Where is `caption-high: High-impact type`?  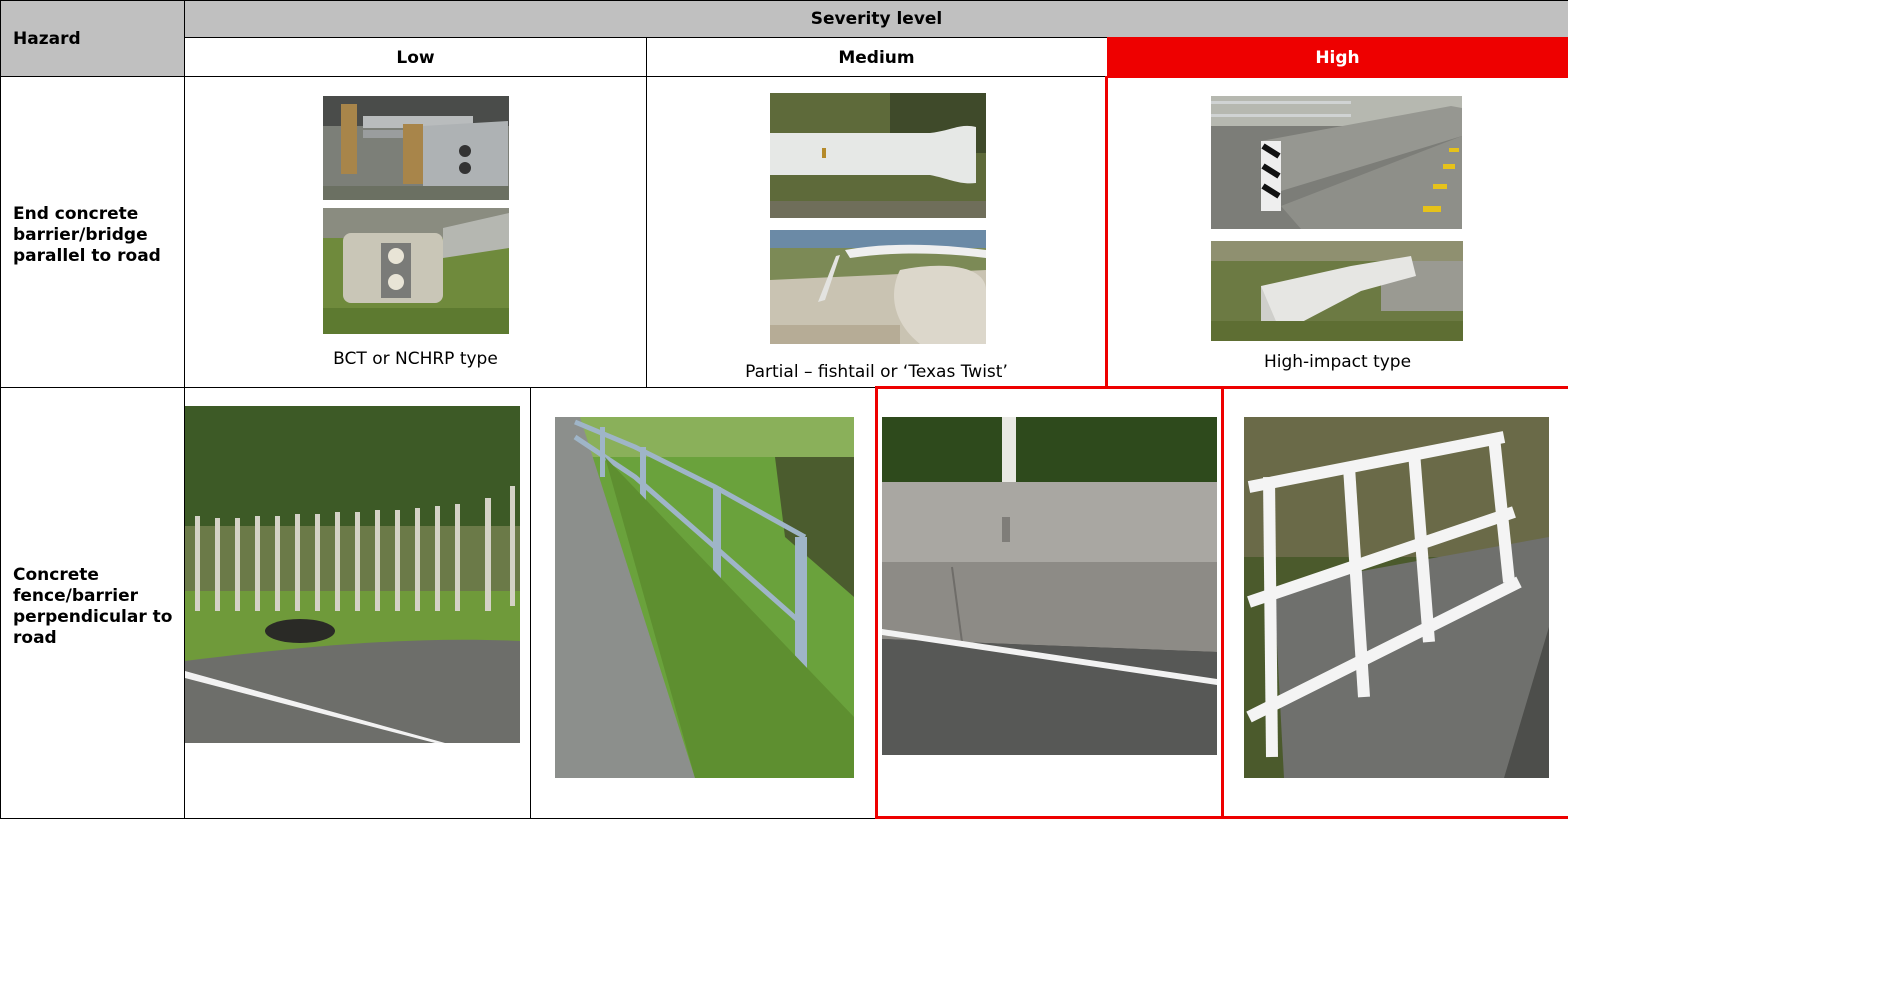 caption-high: High-impact type is located at coordinates (1337, 362).